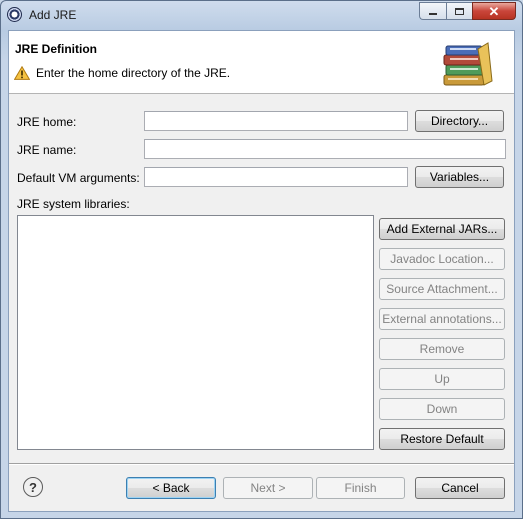 The height and width of the screenshot is (519, 523). I want to click on libraries-label: JRE system libraries:, so click(73, 204).